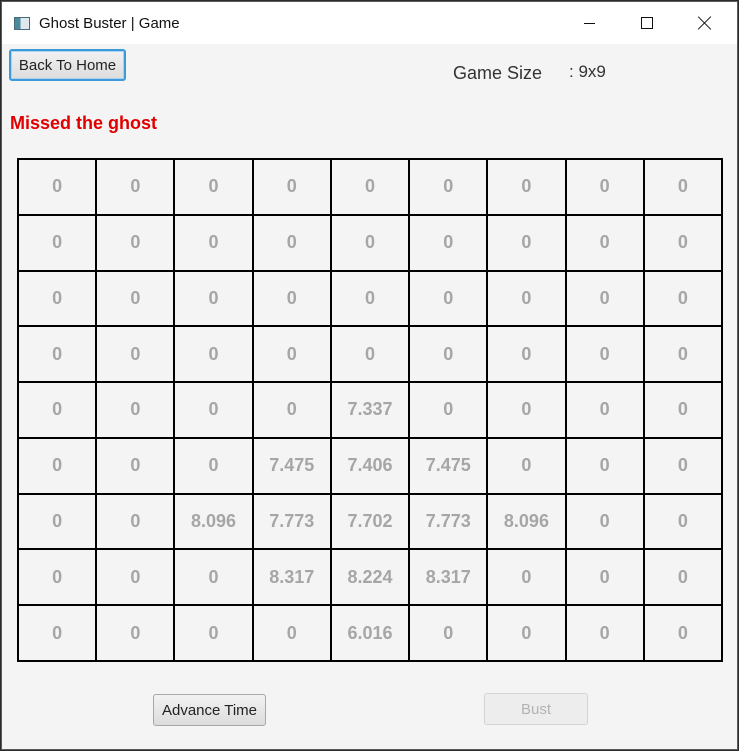  What do you see at coordinates (370, 577) in the screenshot?
I see `grid-cell: 8.224` at bounding box center [370, 577].